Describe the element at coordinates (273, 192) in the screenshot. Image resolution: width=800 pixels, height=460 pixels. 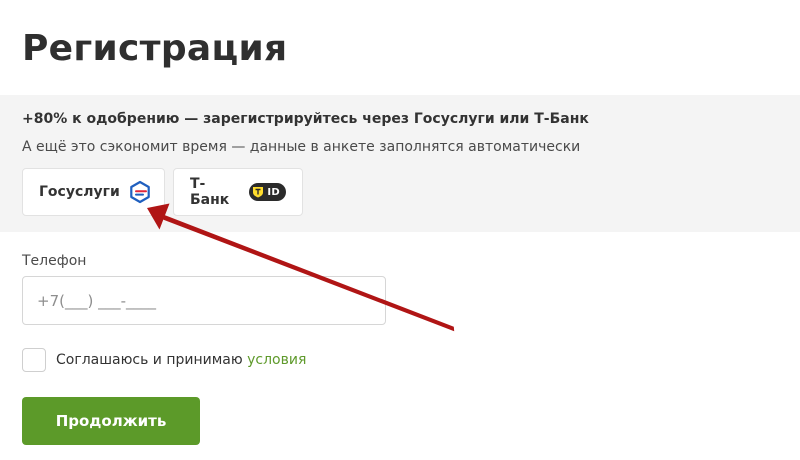
I see `tbank-id-badge-text: ID` at that location.